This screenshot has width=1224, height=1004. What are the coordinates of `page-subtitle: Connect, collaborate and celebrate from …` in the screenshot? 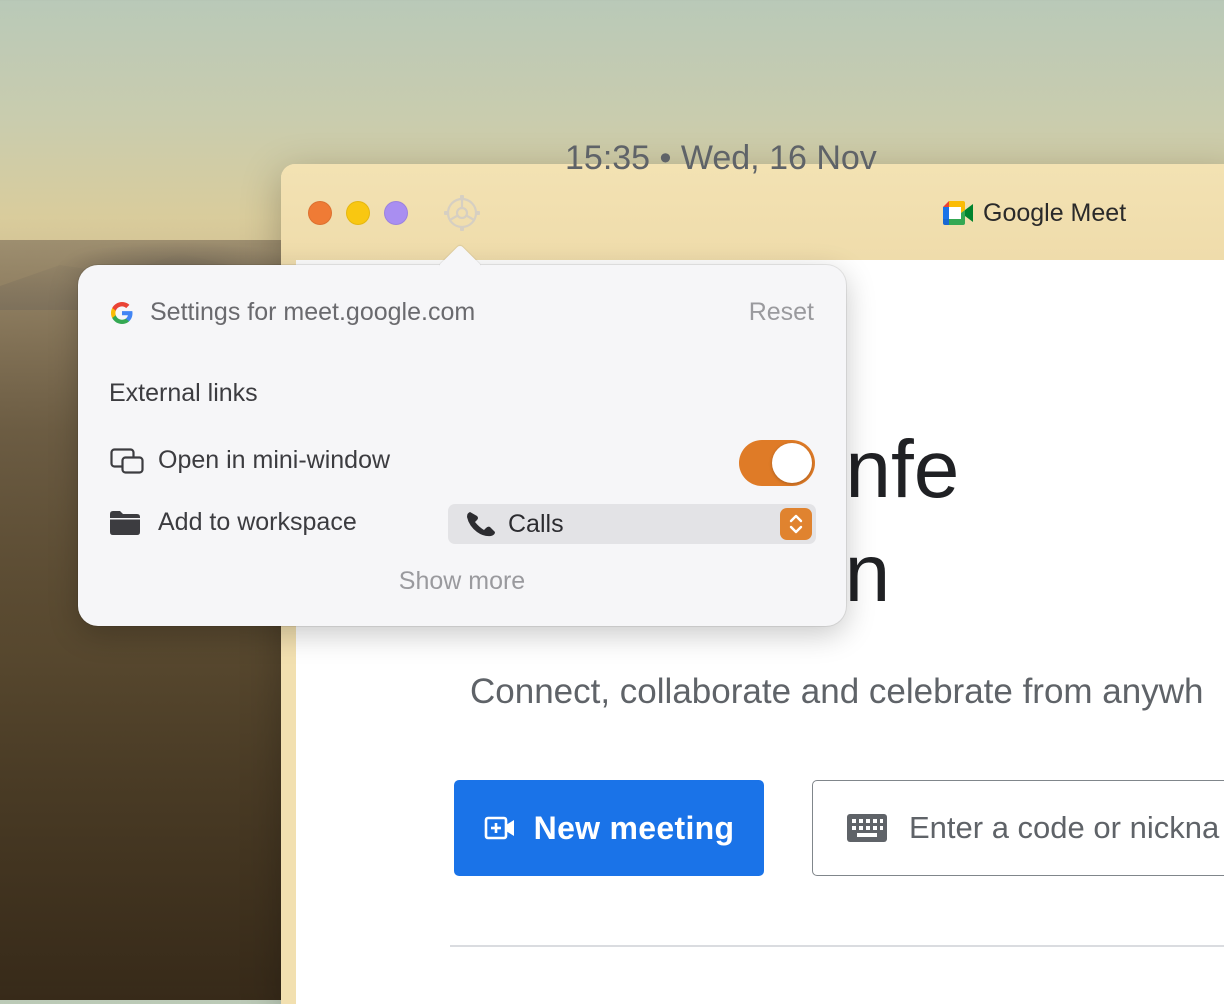 It's located at (837, 691).